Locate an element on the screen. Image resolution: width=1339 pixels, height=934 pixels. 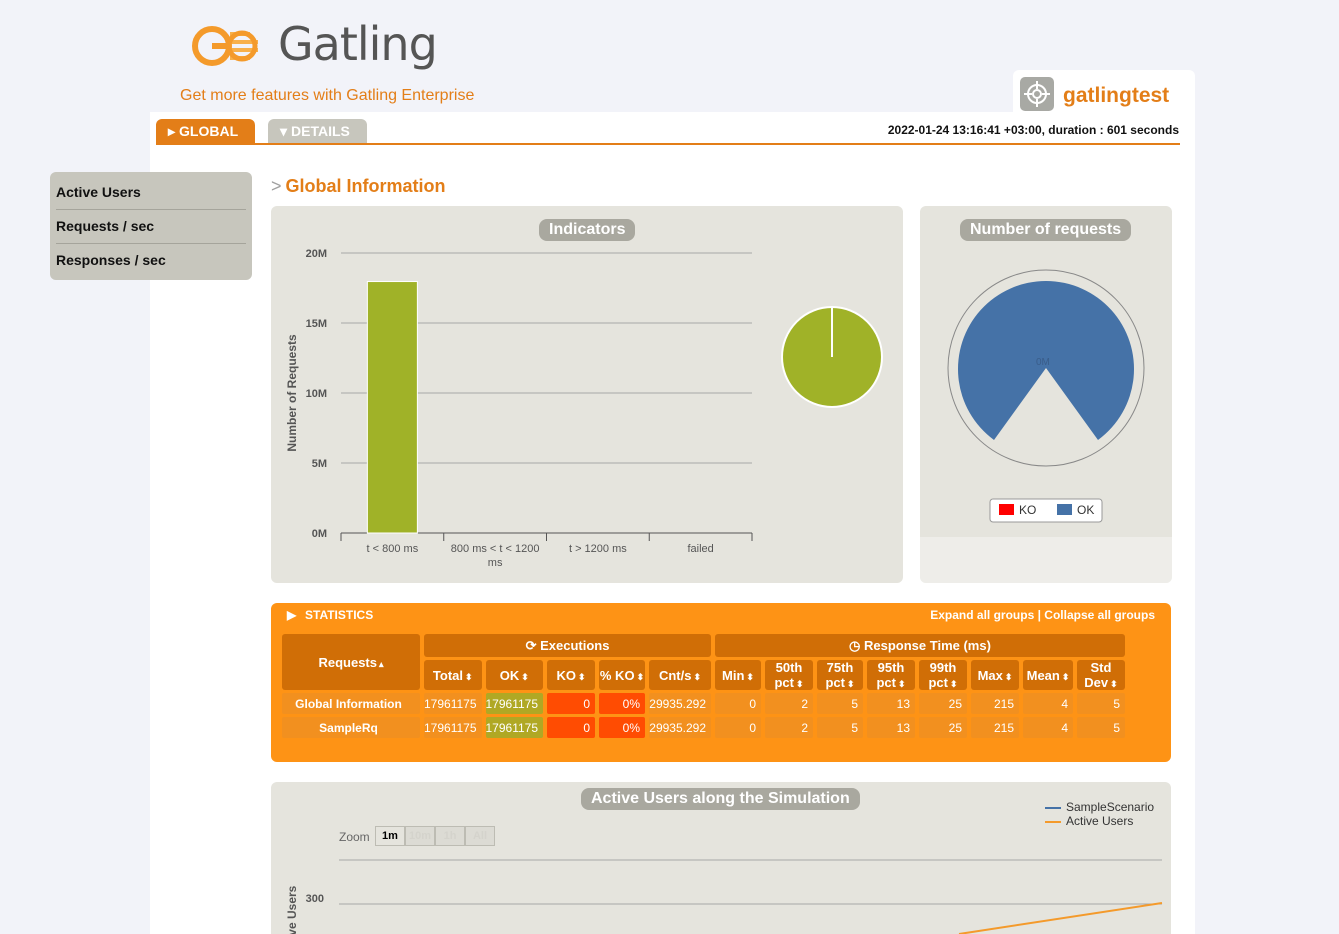
table-cell: 29935.292 is located at coordinates (680, 703).